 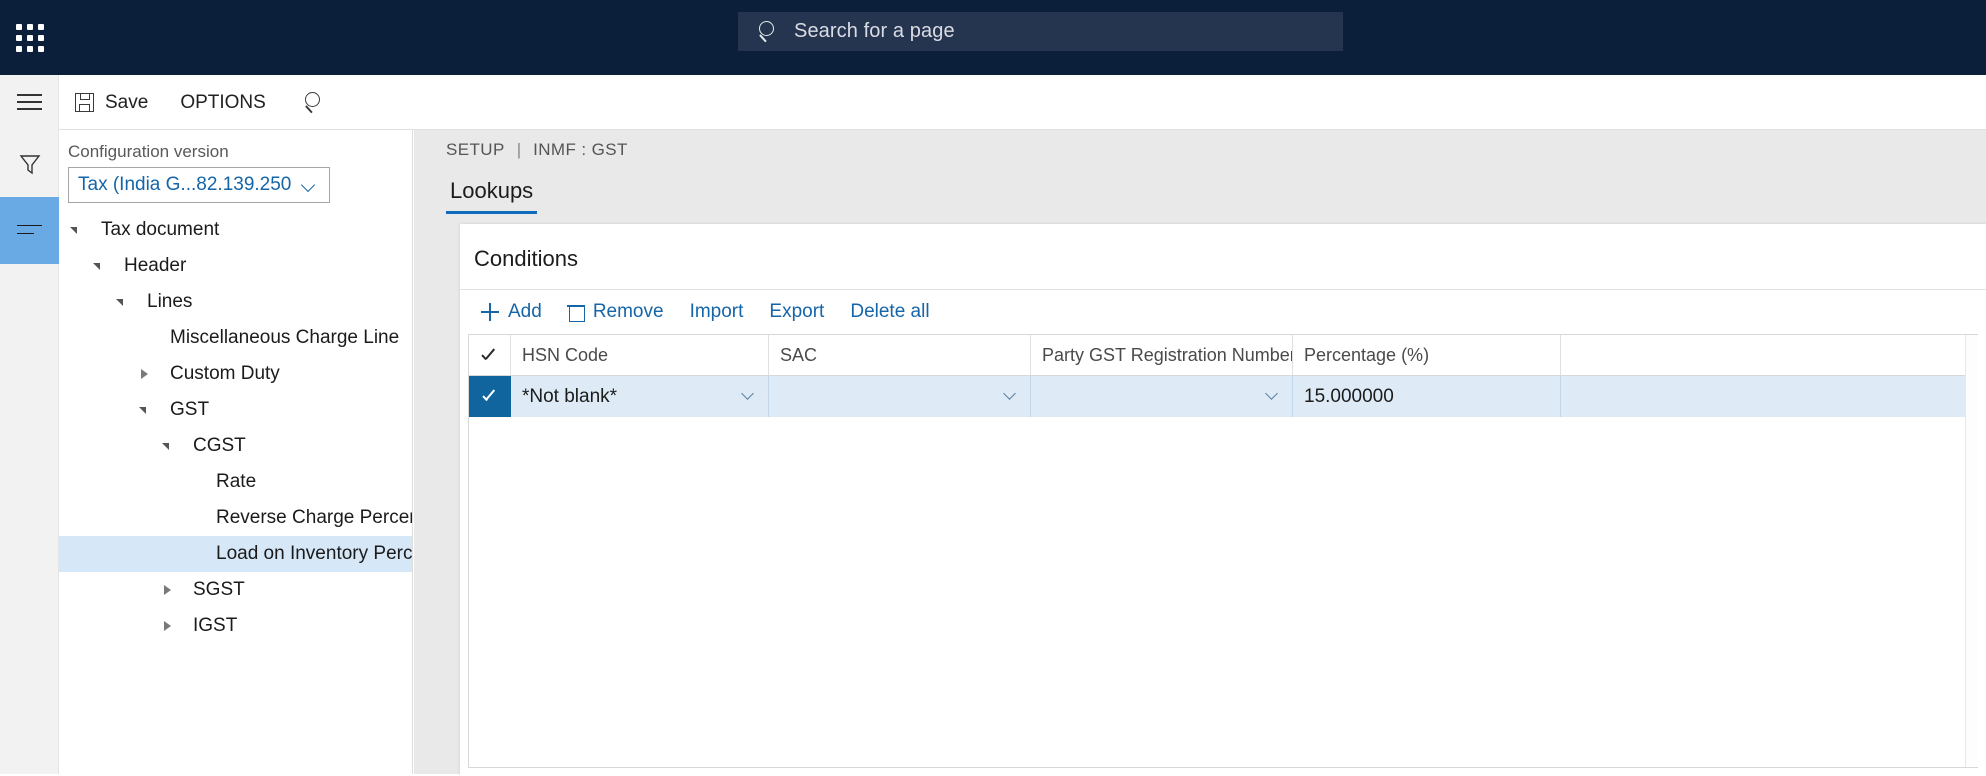 I want to click on remove-button-label: Remove, so click(x=628, y=311).